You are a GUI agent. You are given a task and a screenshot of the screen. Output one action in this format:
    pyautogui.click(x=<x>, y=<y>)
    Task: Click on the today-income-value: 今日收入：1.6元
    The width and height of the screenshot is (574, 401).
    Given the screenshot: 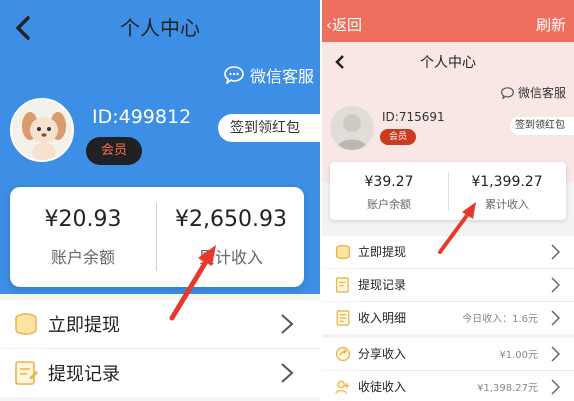 What is the action you would take?
    pyautogui.click(x=500, y=319)
    